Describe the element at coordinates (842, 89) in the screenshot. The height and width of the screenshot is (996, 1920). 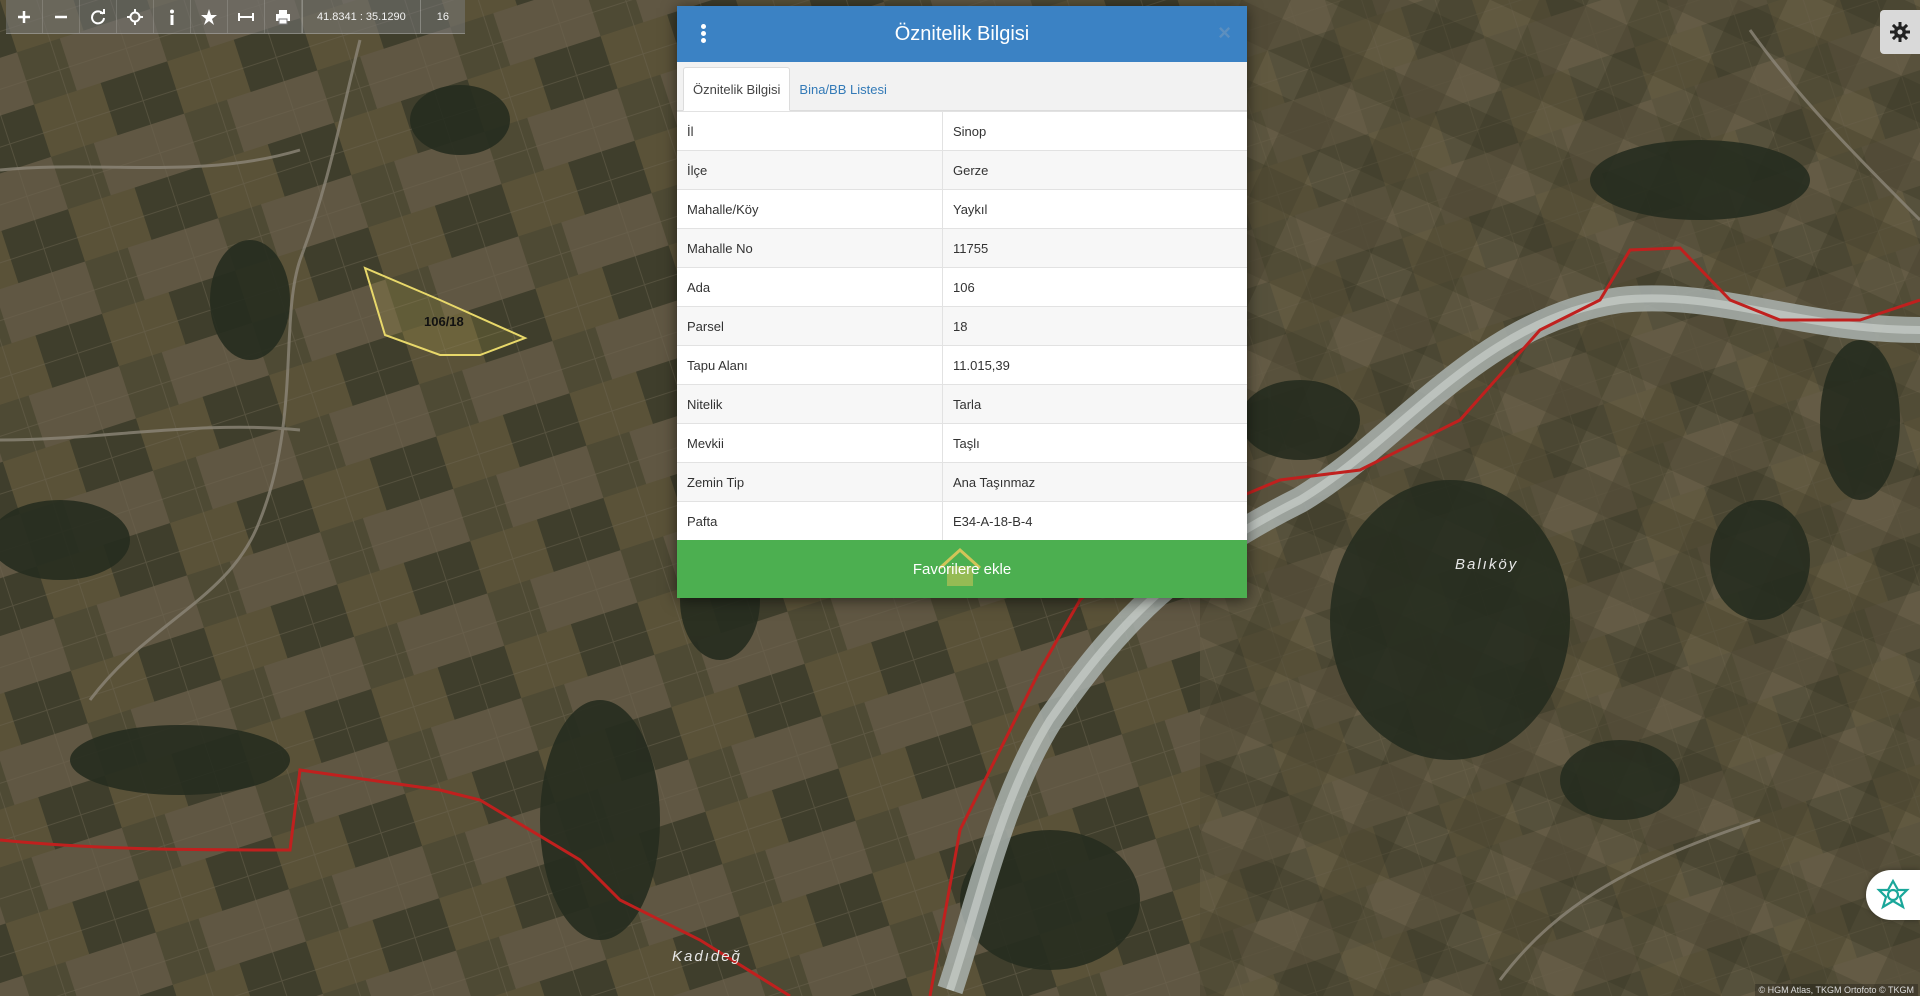
I see `tab-building-list: Bina/BB Listesi` at that location.